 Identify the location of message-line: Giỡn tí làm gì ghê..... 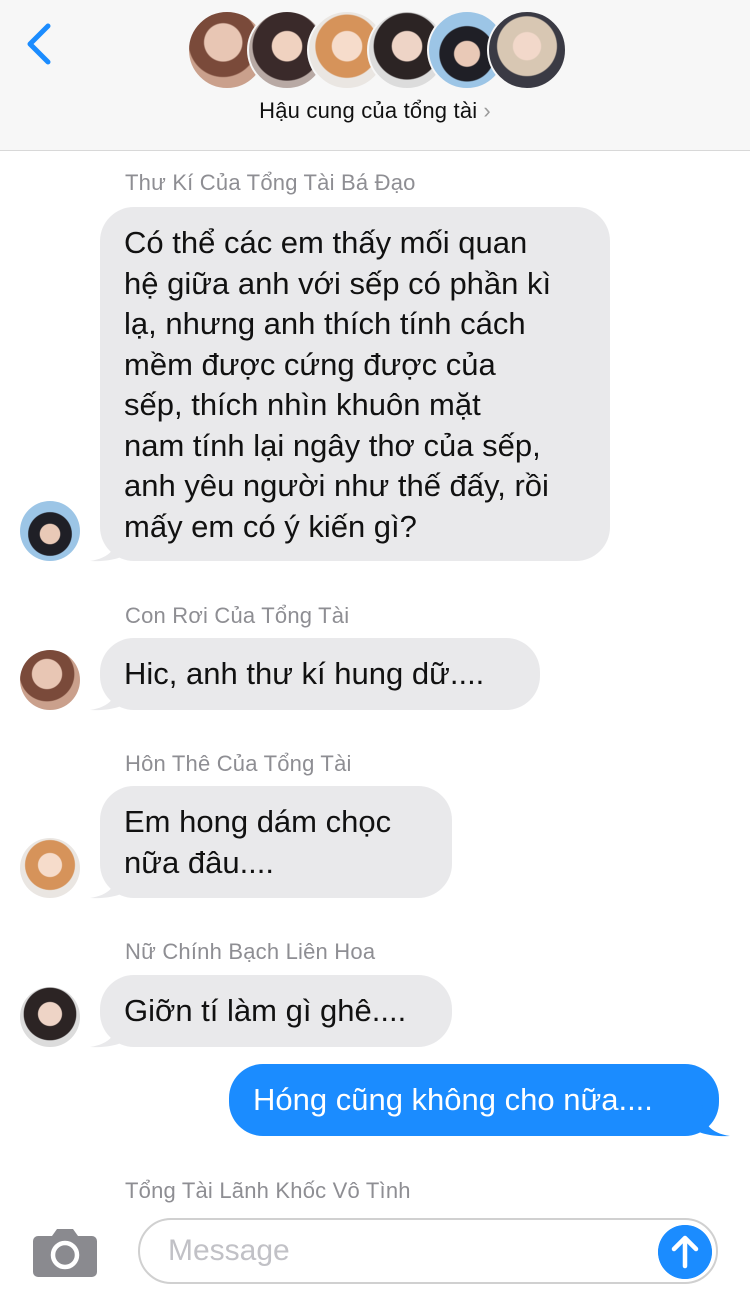
(265, 1010).